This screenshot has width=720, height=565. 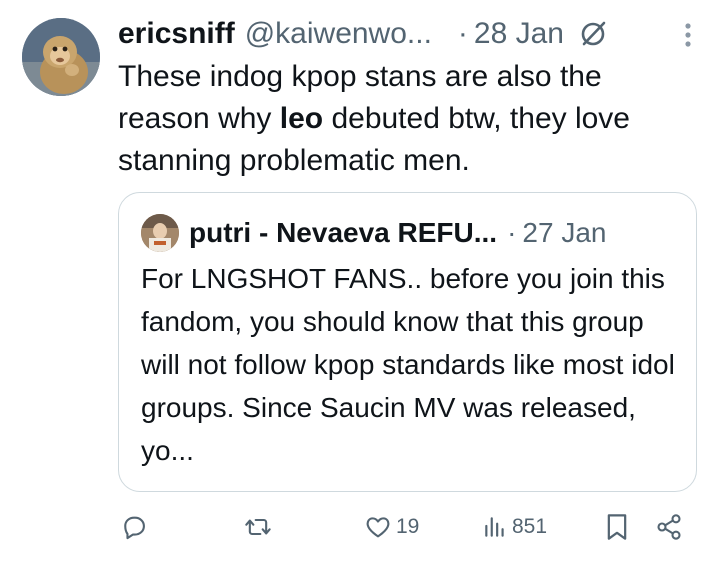 What do you see at coordinates (688, 37) in the screenshot?
I see `more-options-icon` at bounding box center [688, 37].